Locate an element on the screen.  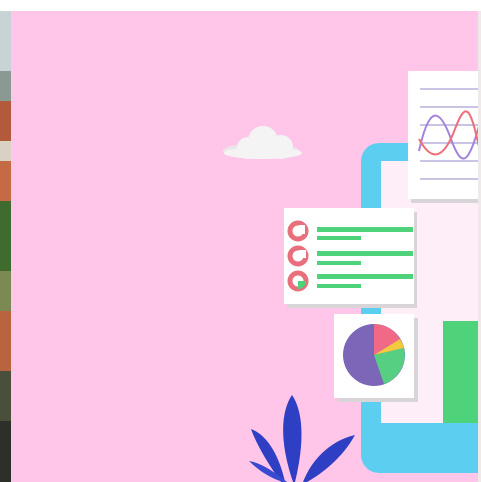
checklist-card-icon is located at coordinates (350, 258).